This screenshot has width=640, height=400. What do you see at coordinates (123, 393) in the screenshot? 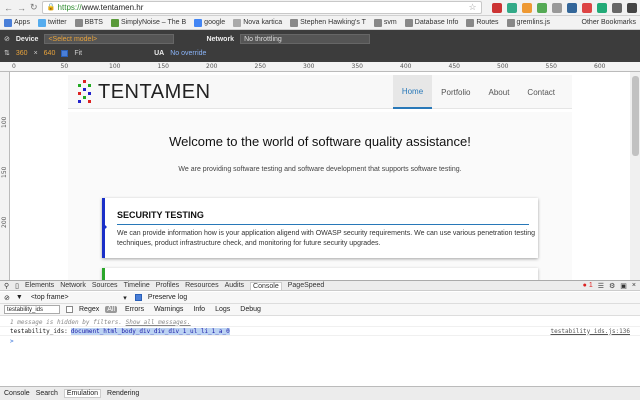
I see `drawer-tab-rendering: Rendering` at bounding box center [123, 393].